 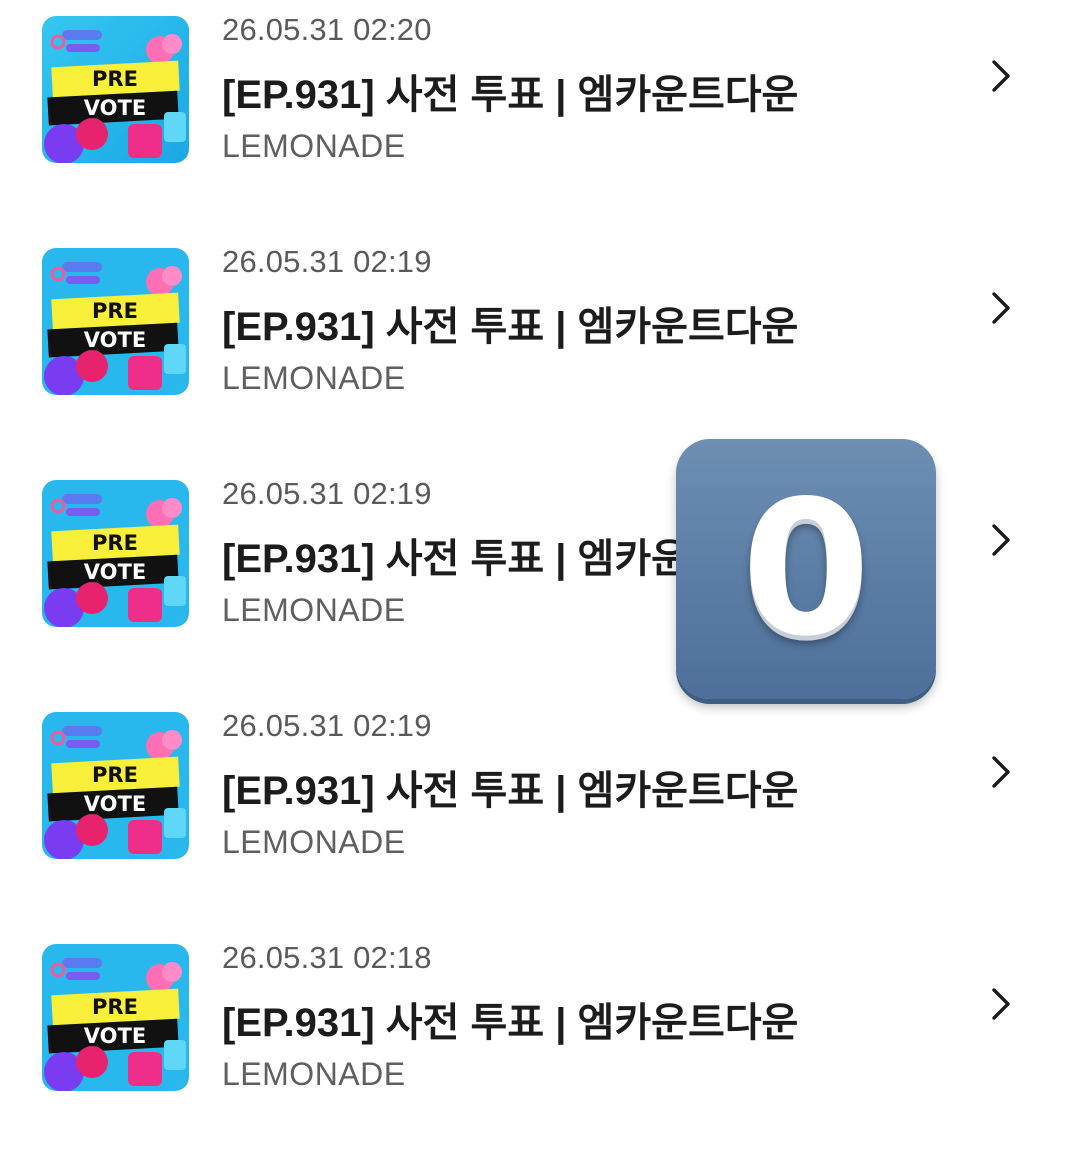 I want to click on item-date: 26.05.31 02:20, so click(x=327, y=29).